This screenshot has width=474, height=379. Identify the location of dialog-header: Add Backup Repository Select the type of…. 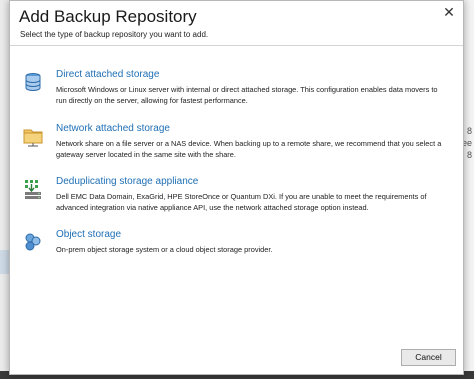
(236, 23).